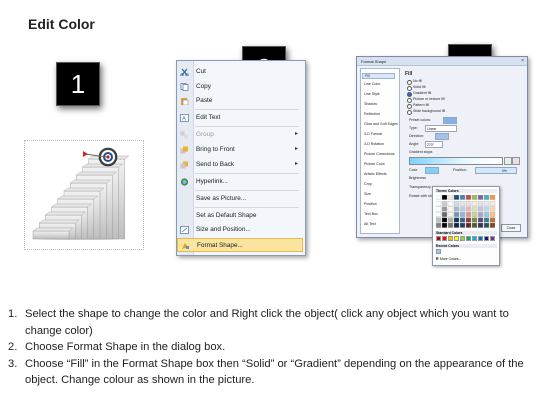 This screenshot has width=560, height=420. I want to click on category-item: Size, so click(367, 194).